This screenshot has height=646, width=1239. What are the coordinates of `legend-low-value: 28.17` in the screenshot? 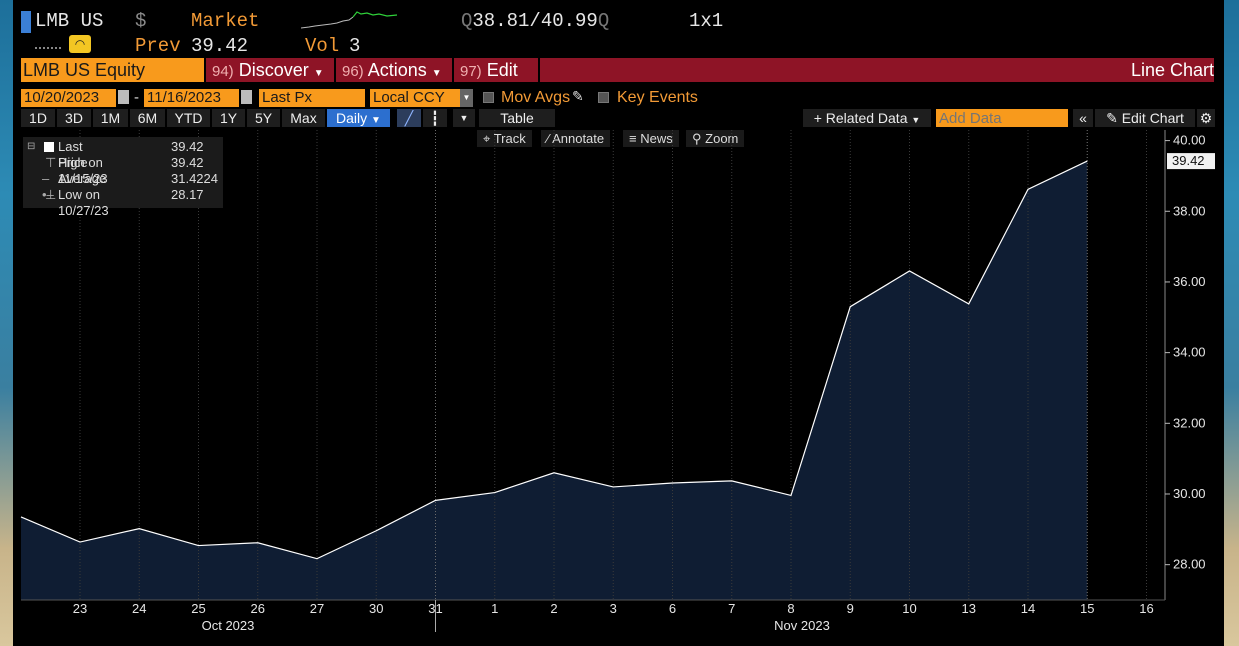 It's located at (187, 194).